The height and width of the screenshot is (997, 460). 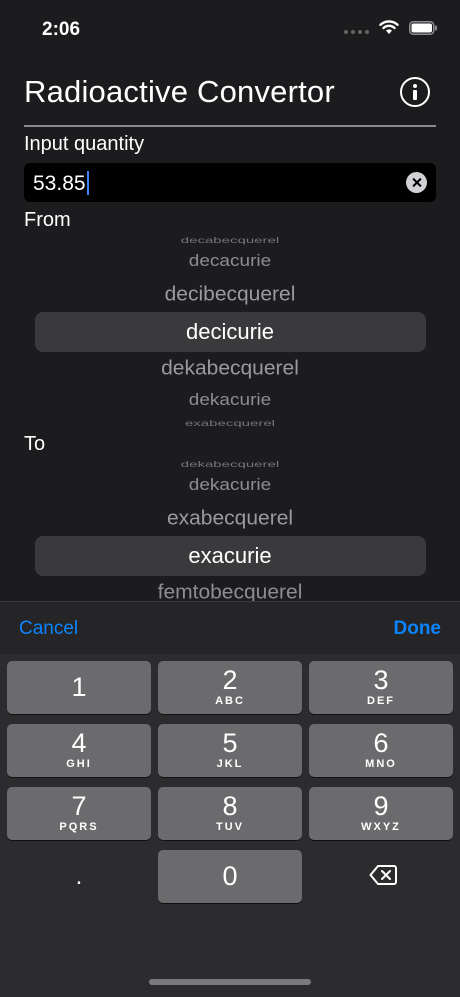 What do you see at coordinates (230, 680) in the screenshot?
I see `key-digit: 2` at bounding box center [230, 680].